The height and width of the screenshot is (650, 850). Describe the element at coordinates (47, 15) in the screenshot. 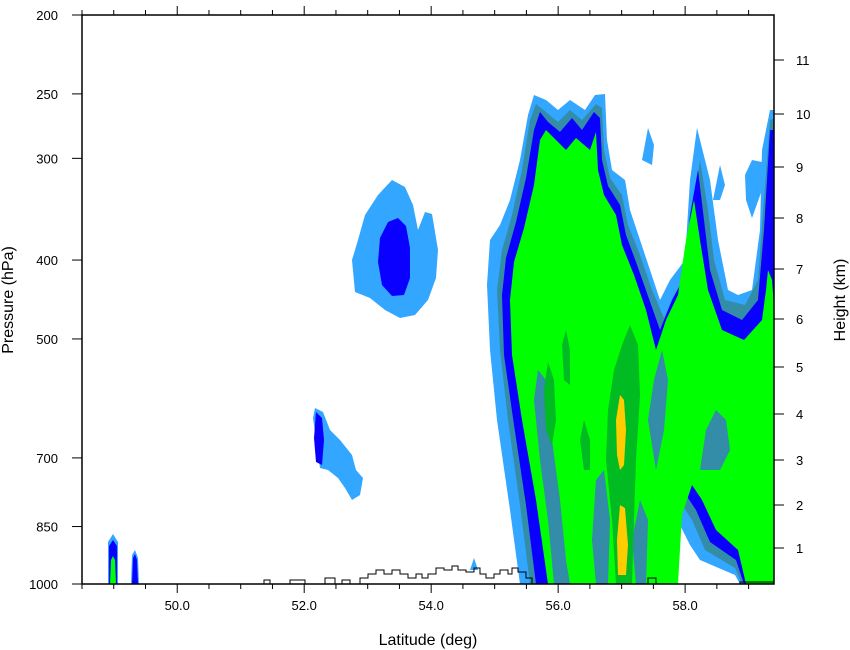

I see `y-tick-label: 200` at that location.